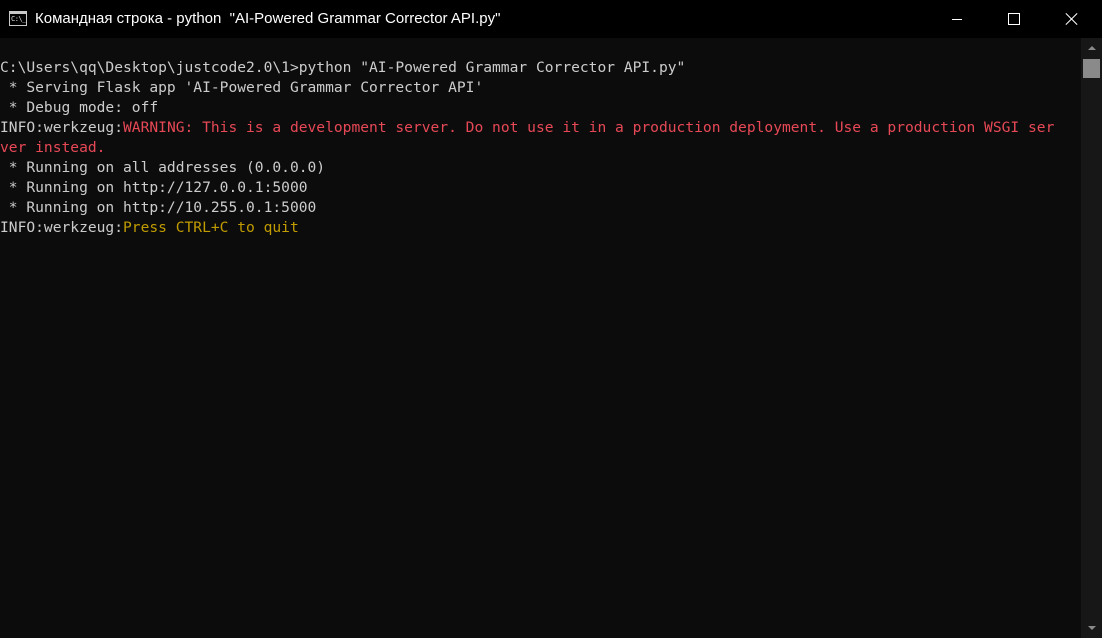 The height and width of the screenshot is (638, 1102). I want to click on maximize-icon, so click(1014, 19).